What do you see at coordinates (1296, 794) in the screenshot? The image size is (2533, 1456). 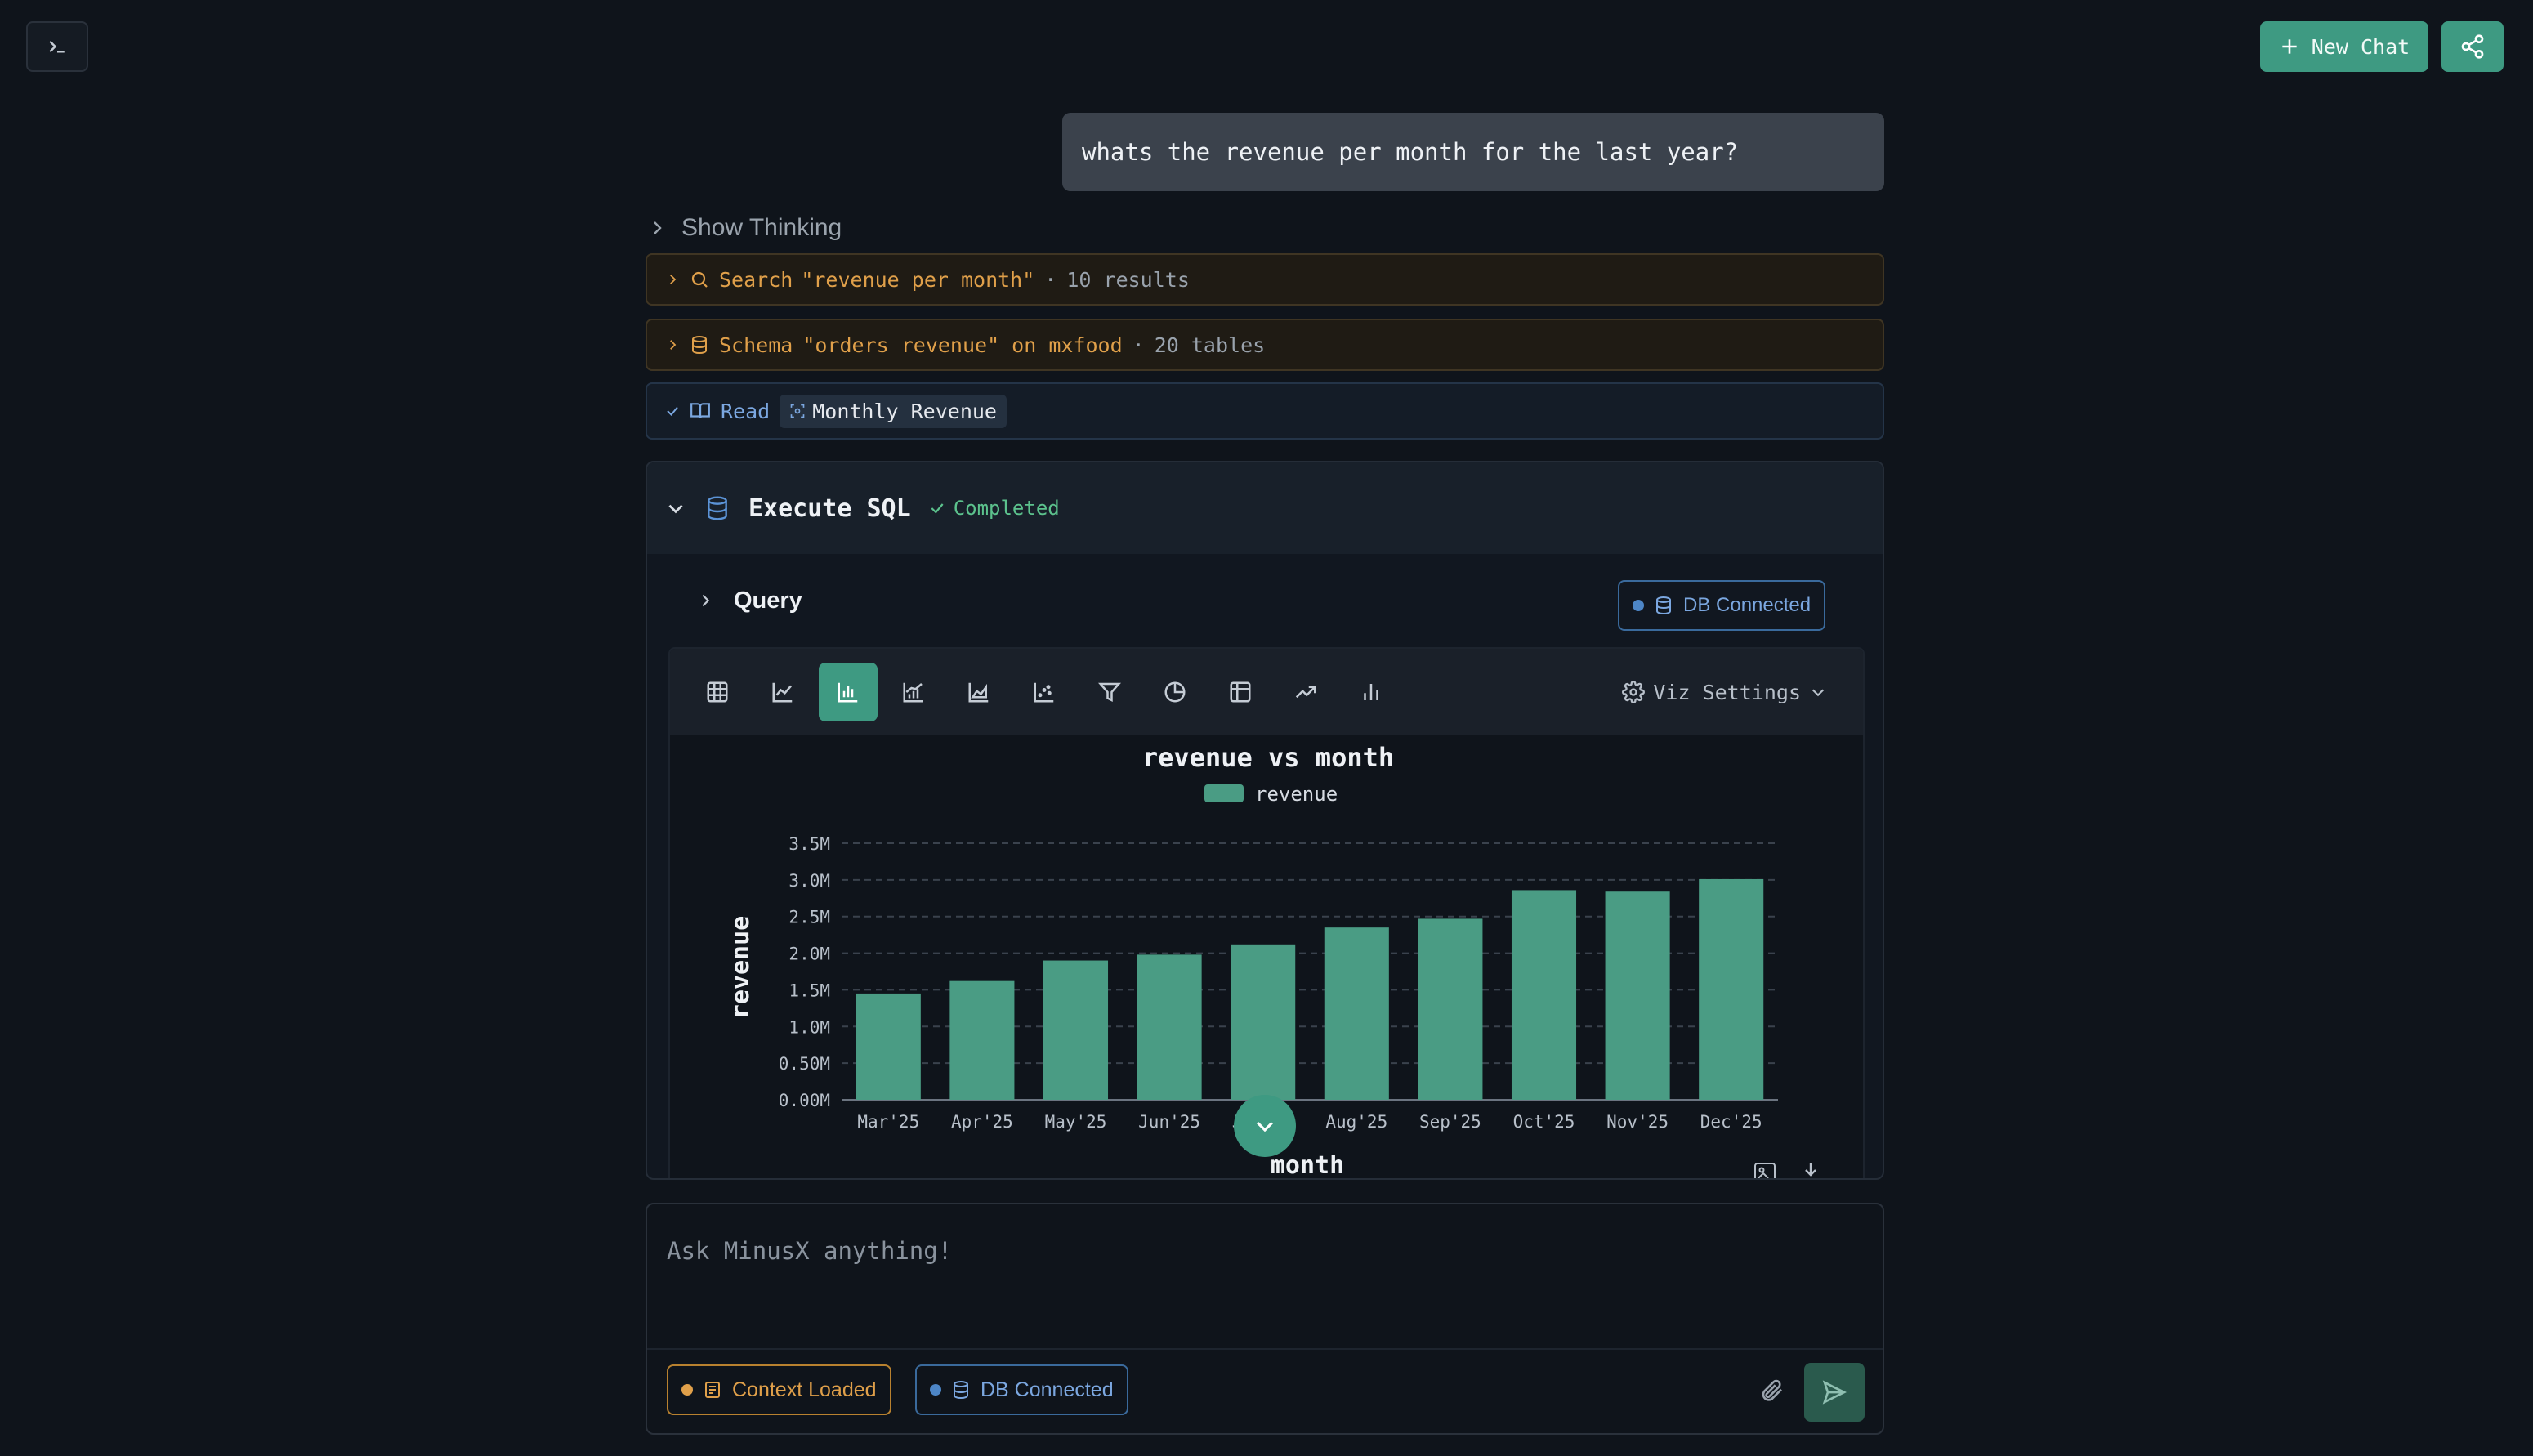 I see `legend-label: revenue` at bounding box center [1296, 794].